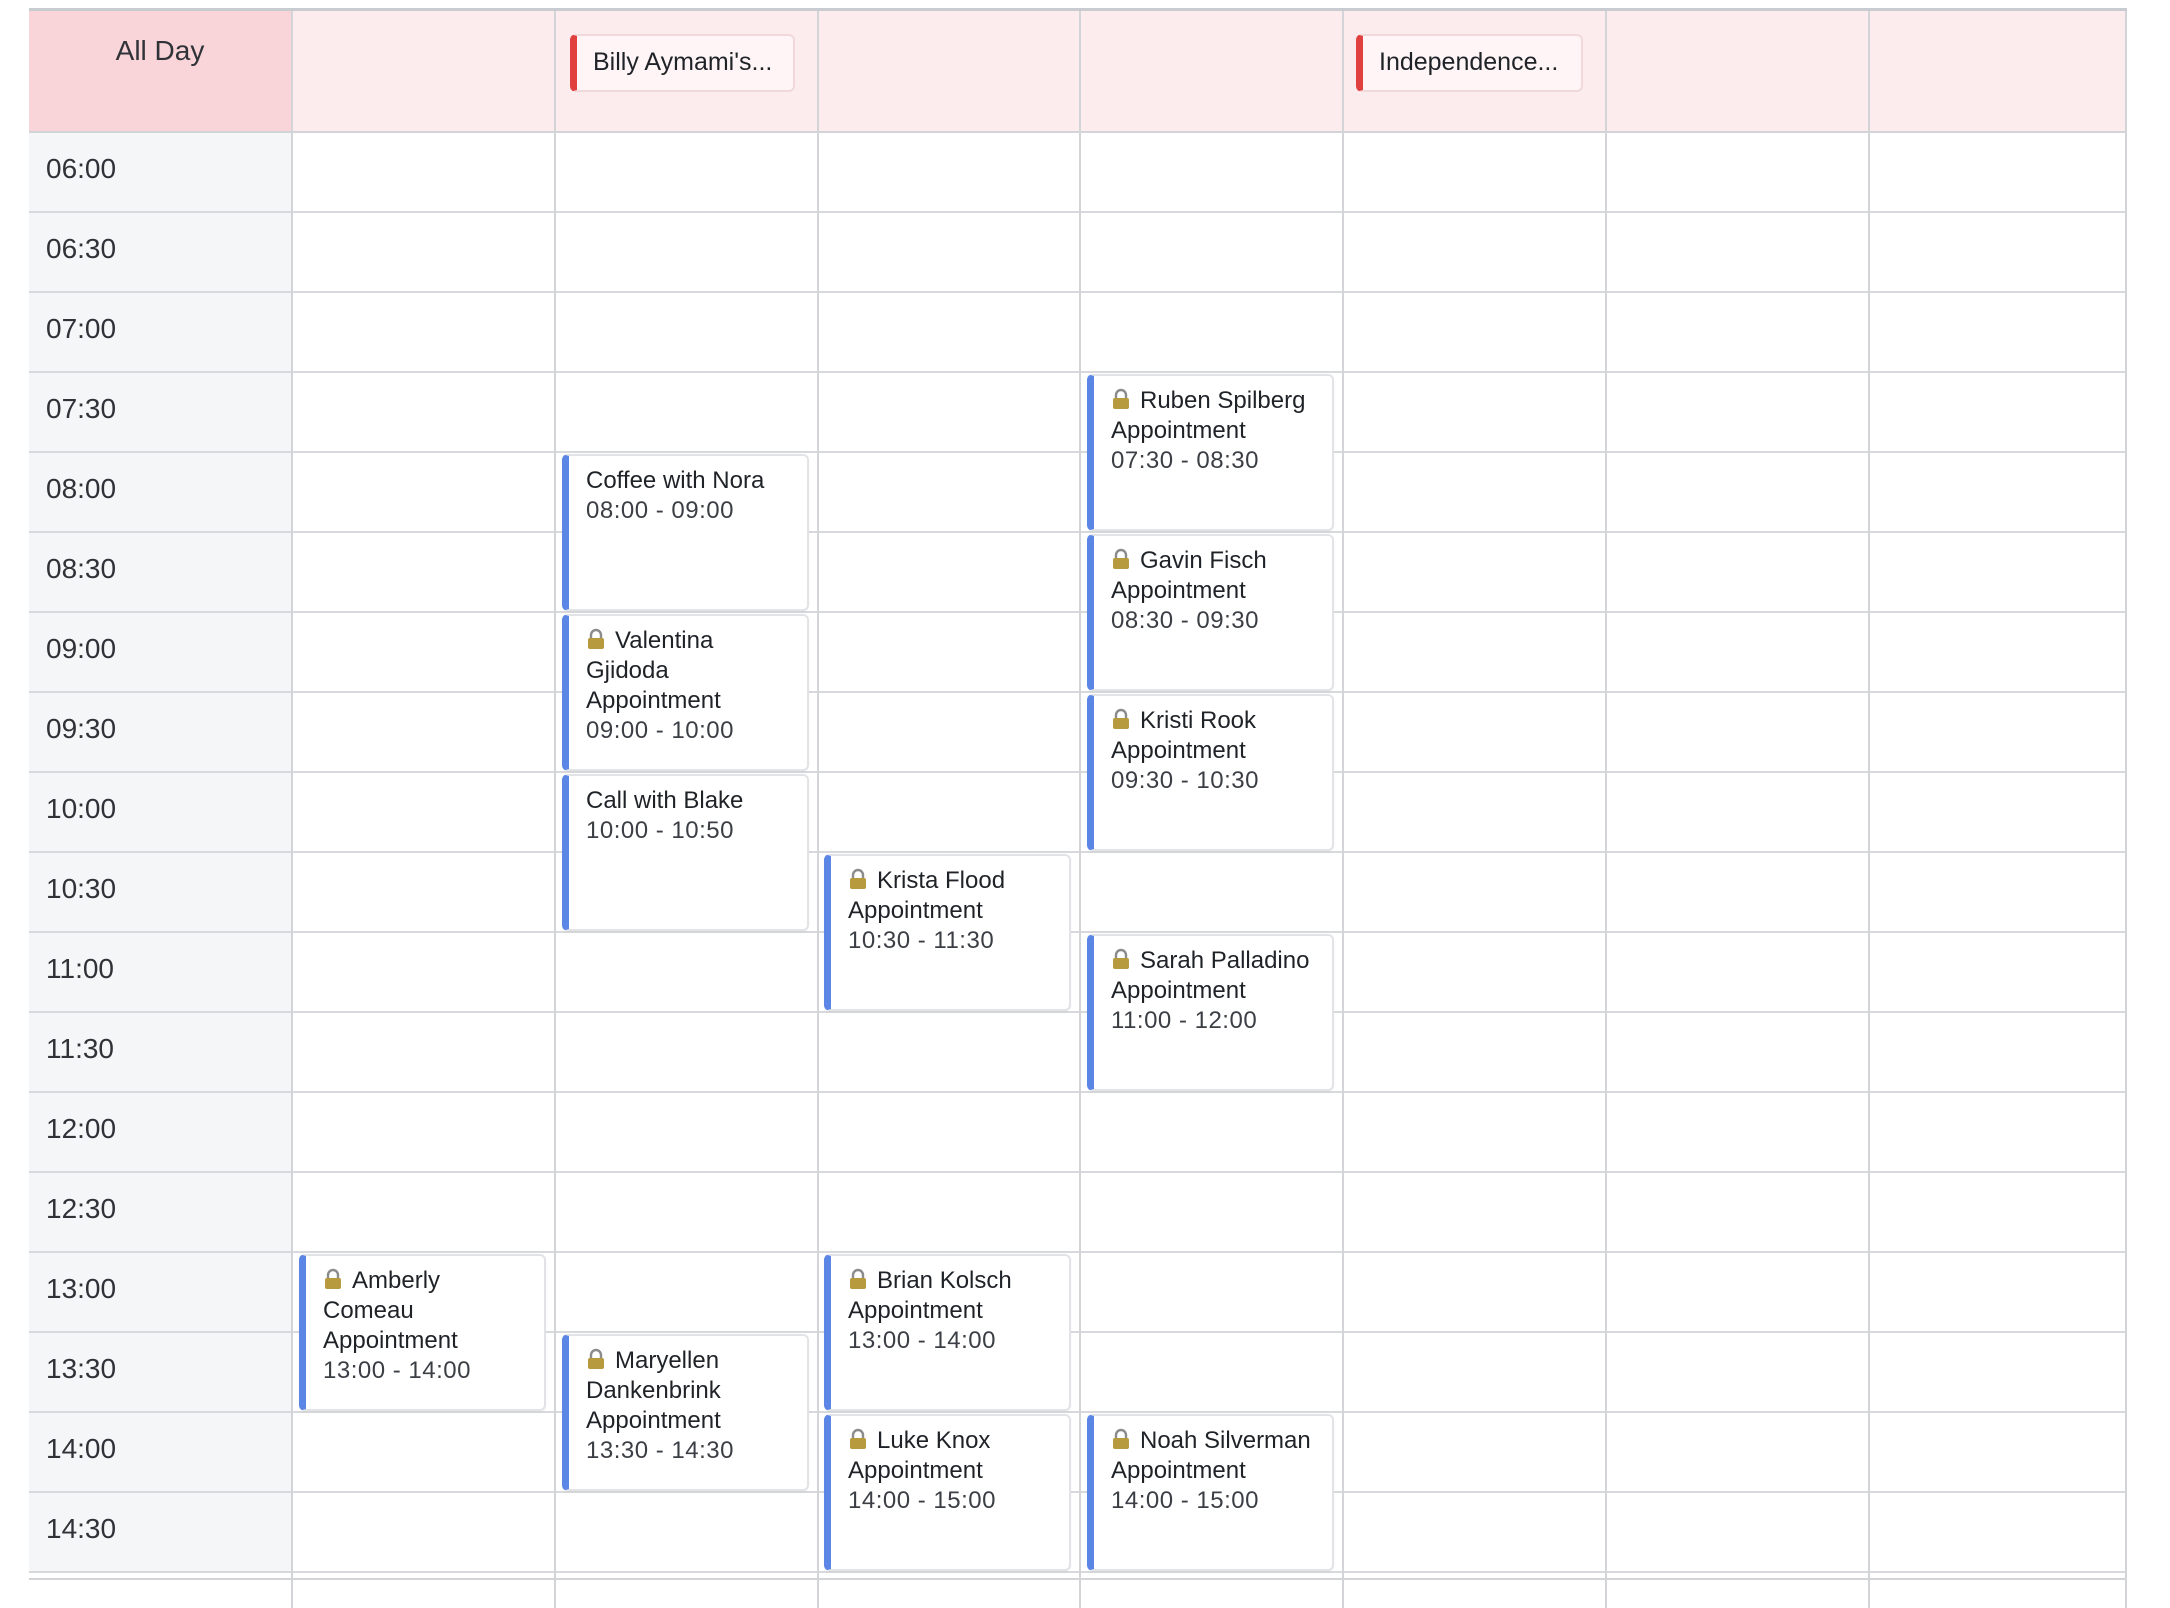 The height and width of the screenshot is (1608, 2170). I want to click on event-title: Kristi Rook Appointment, so click(1184, 735).